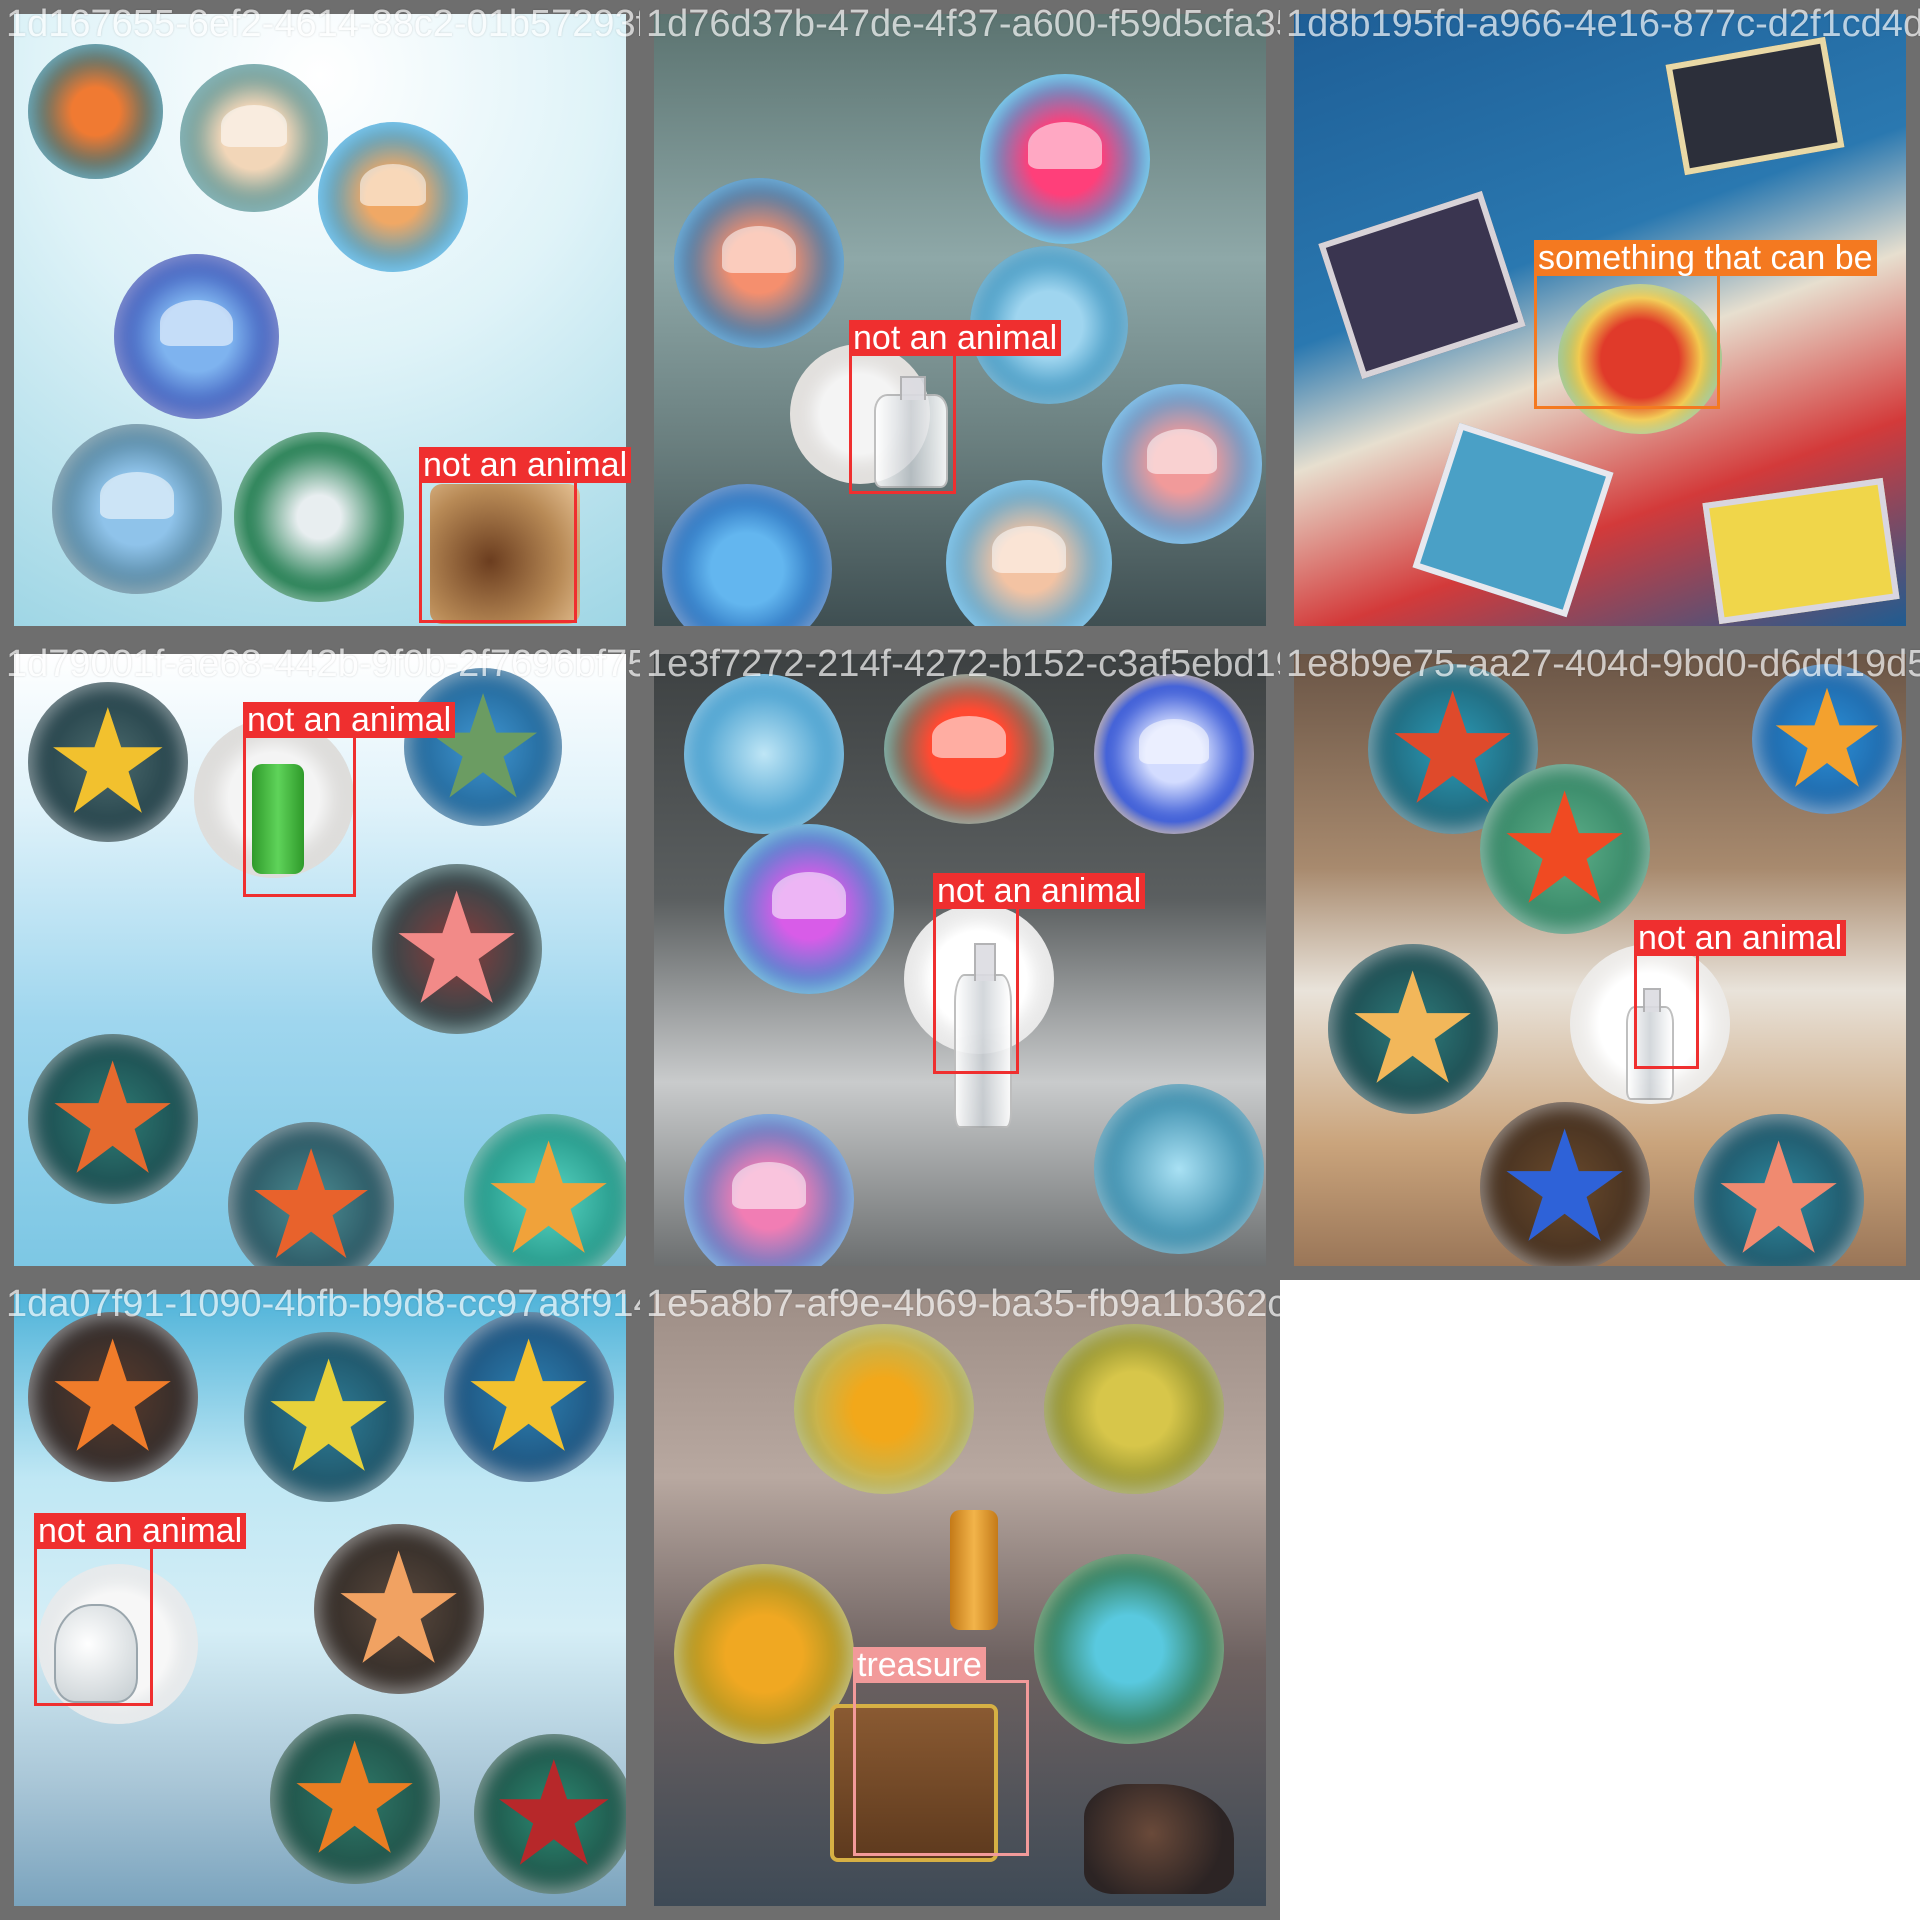  What do you see at coordinates (1705, 324) in the screenshot?
I see `detection-box: something that can be` at bounding box center [1705, 324].